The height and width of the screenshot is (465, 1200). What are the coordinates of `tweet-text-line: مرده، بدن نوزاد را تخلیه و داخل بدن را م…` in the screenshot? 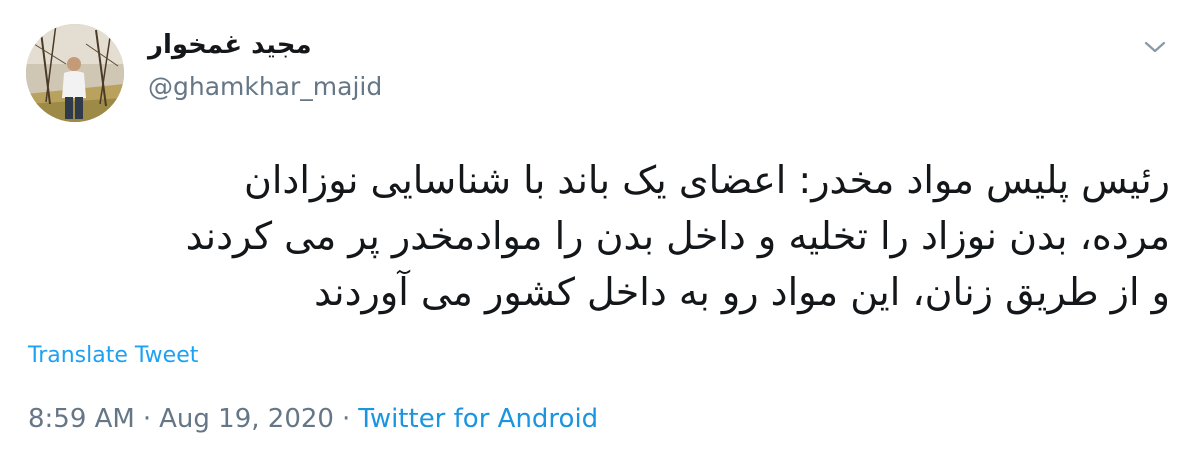 It's located at (677, 236).